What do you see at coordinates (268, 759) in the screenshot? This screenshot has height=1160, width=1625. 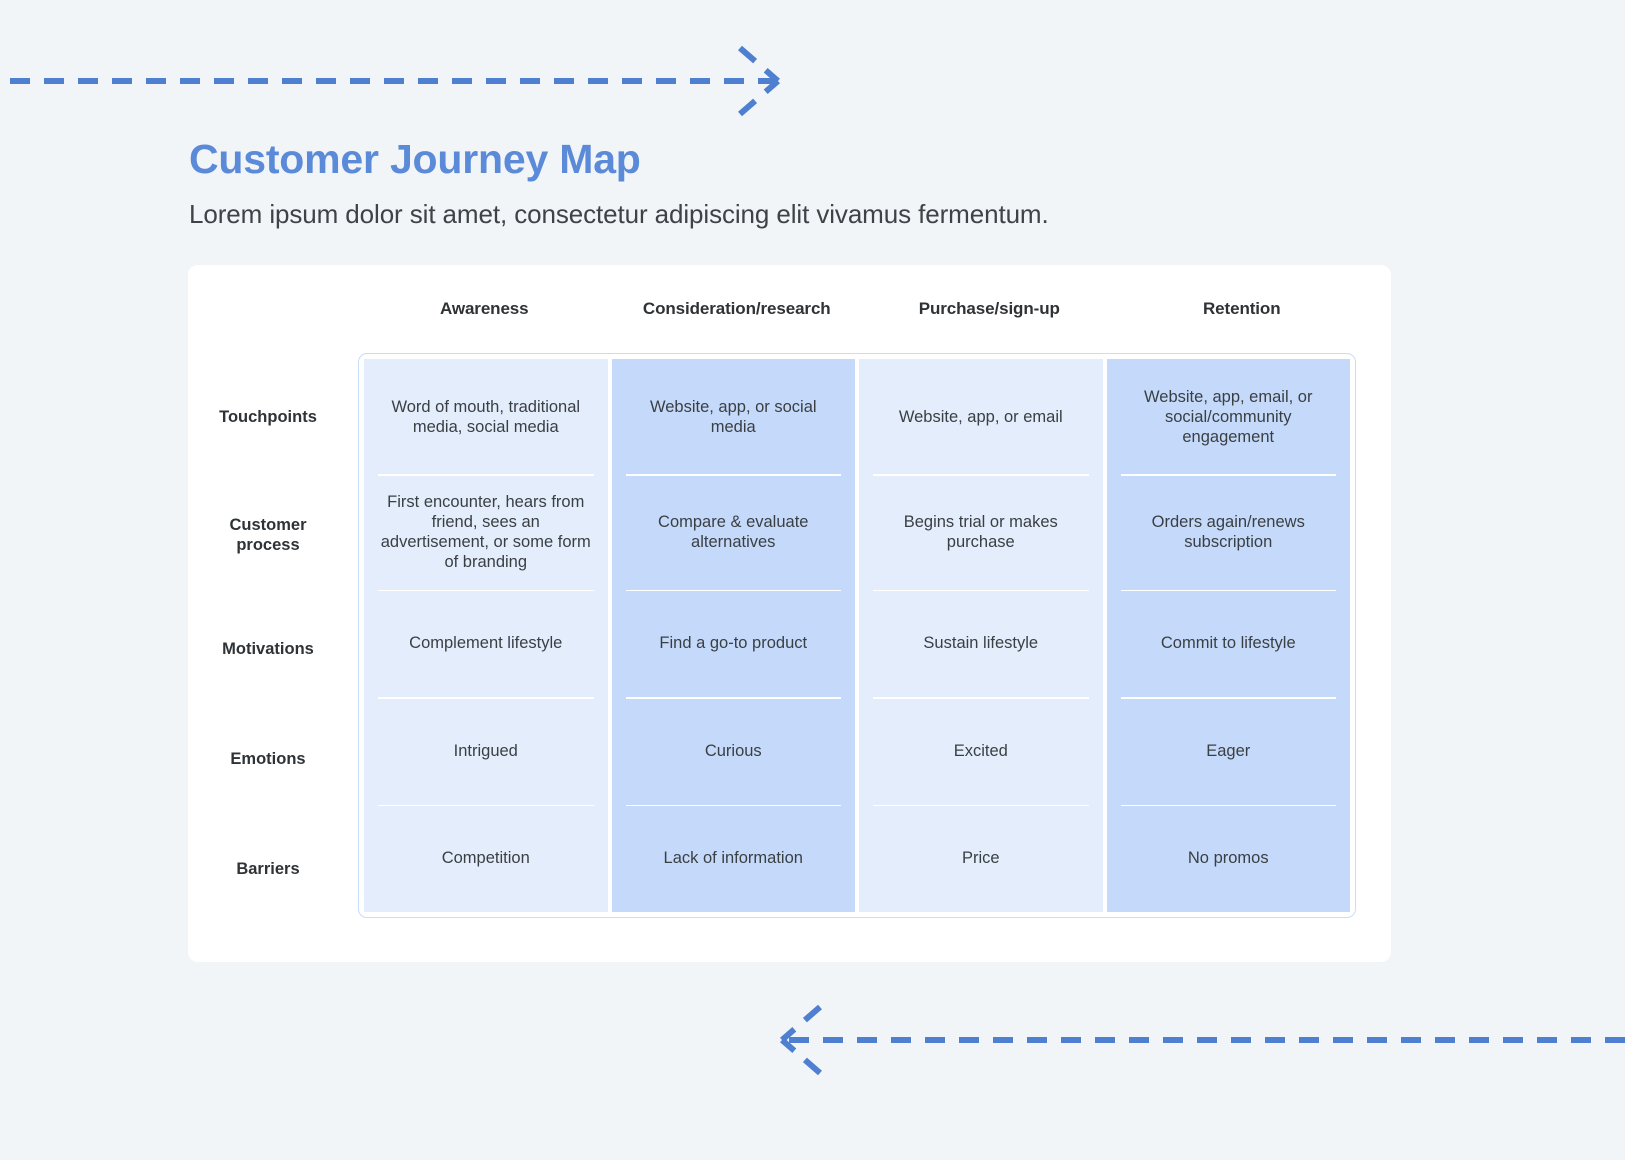 I see `row-label-emotions: Emotions` at bounding box center [268, 759].